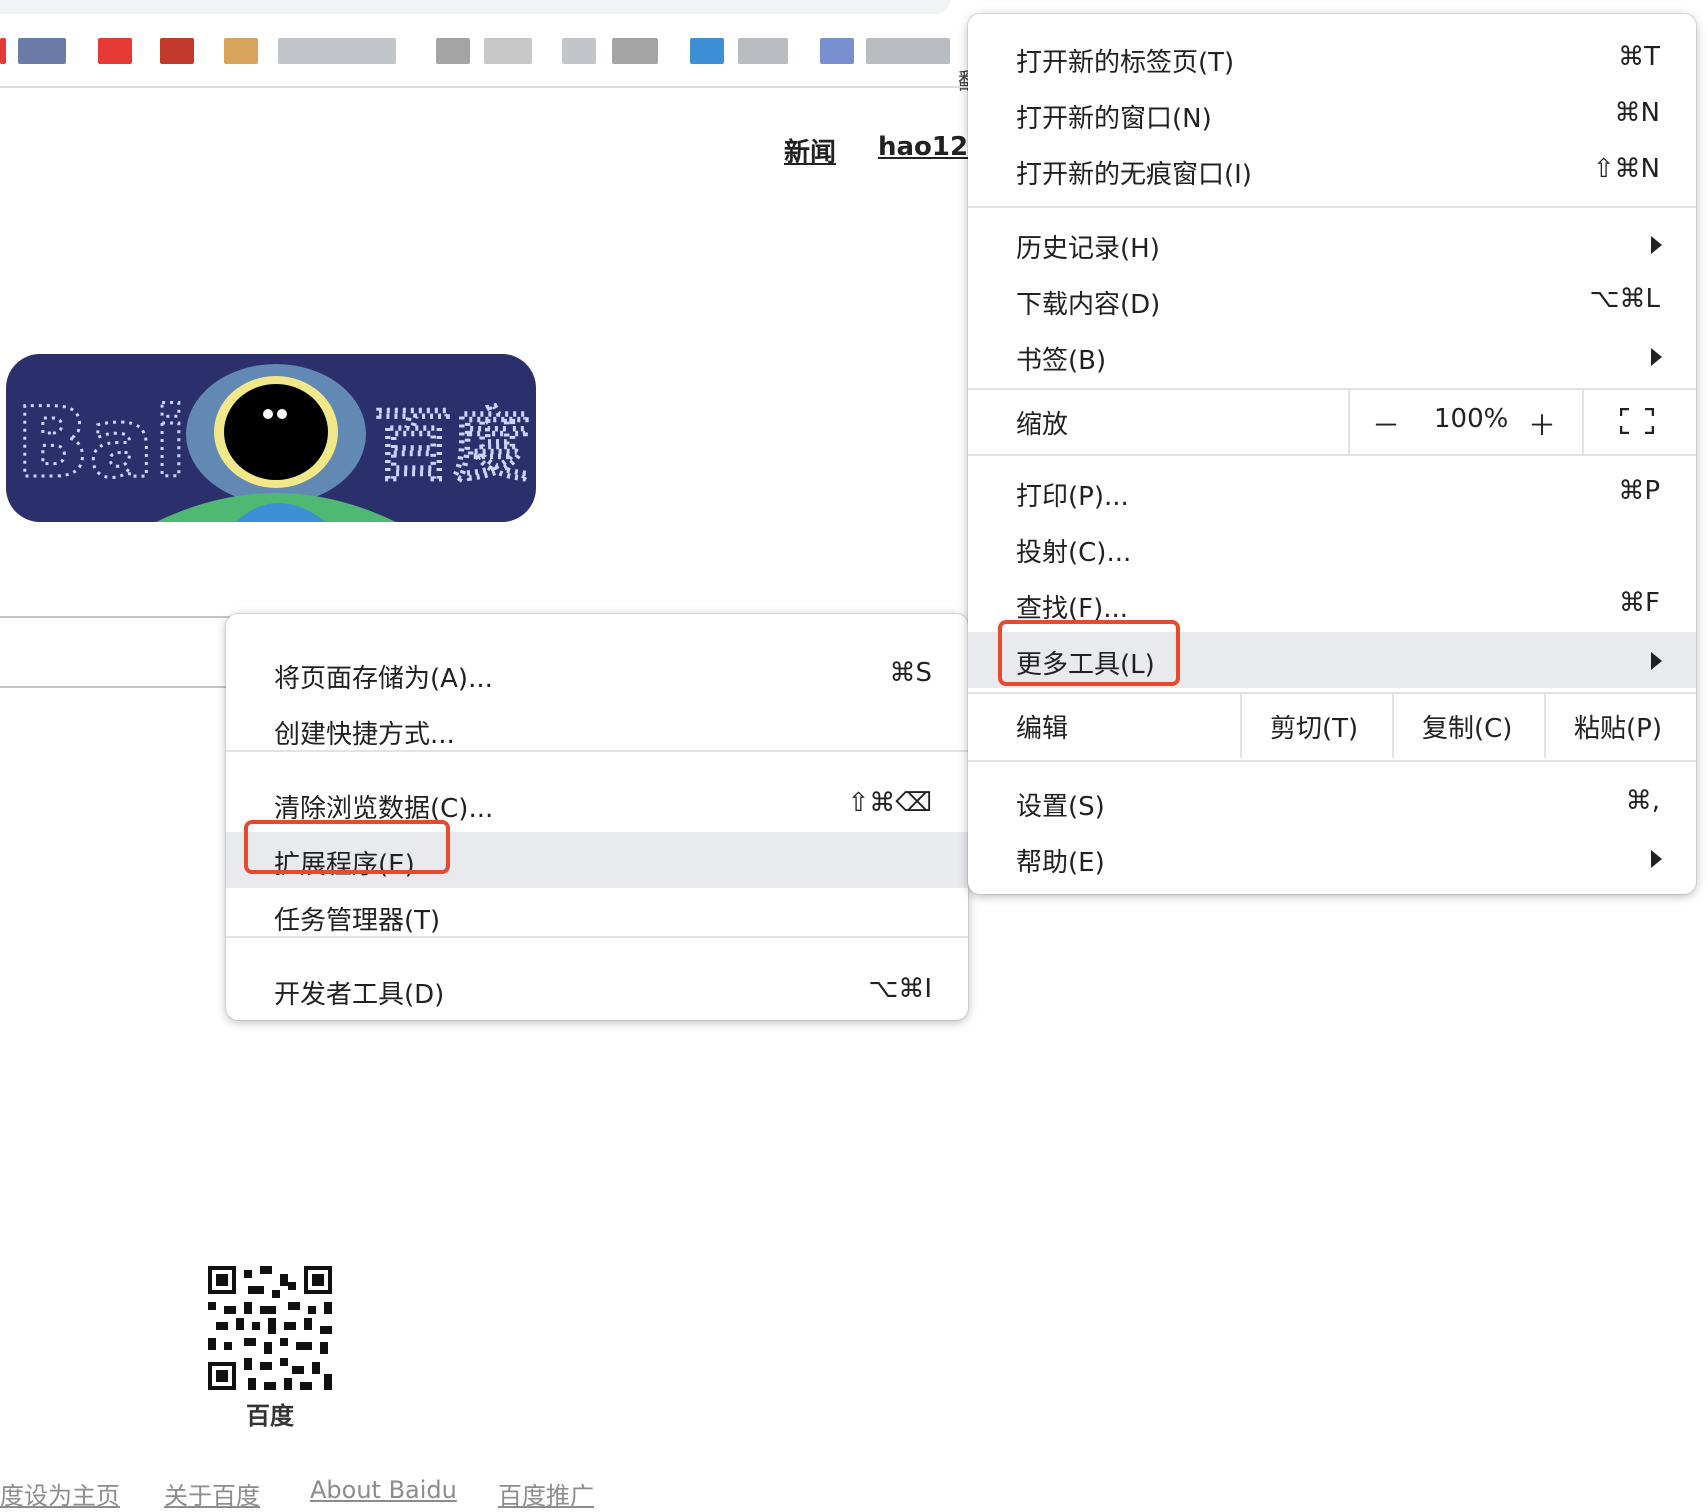 This screenshot has width=1708, height=1512. I want to click on menu-item-label: 下载内容(D), so click(1088, 305).